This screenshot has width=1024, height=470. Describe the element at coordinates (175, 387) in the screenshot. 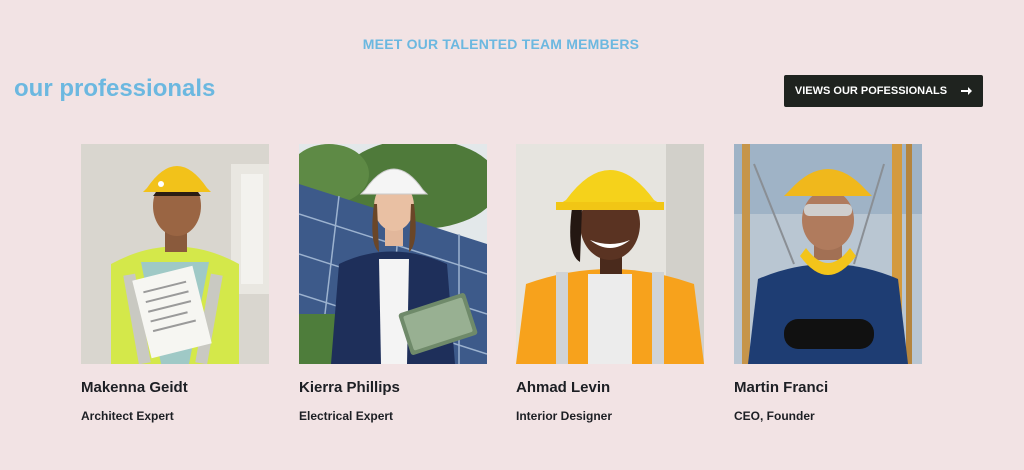

I see `team-member-name: Makenna Geidt` at that location.